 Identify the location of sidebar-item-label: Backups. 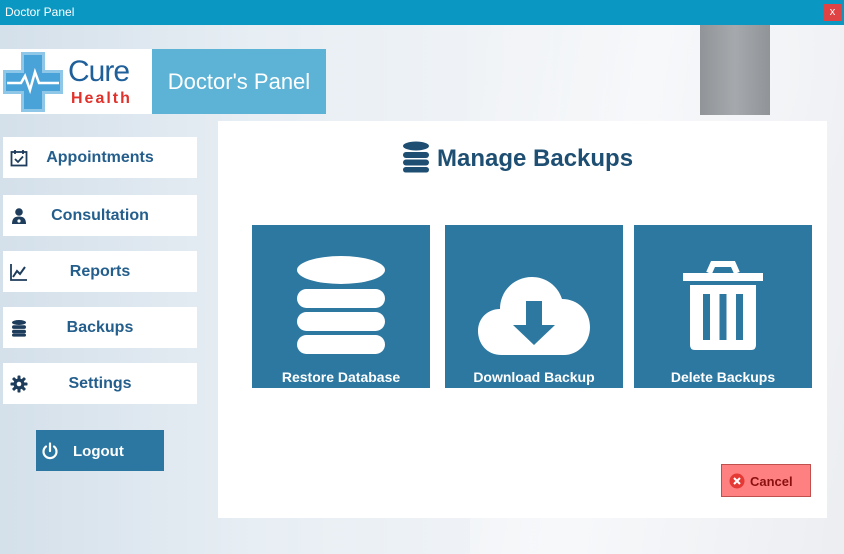
(100, 327).